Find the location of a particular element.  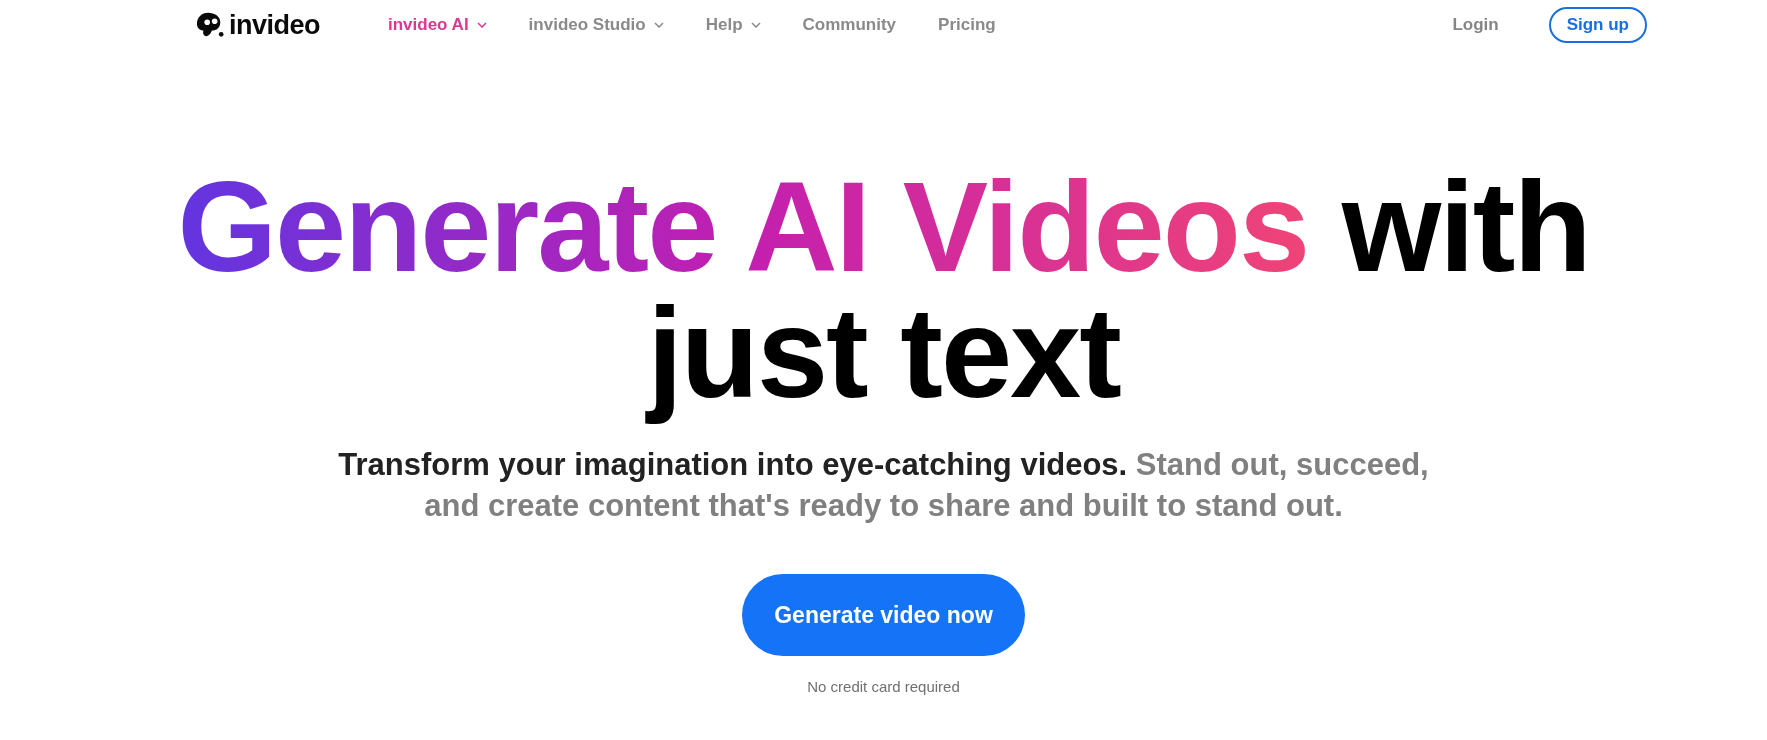

nav-link: Pricing is located at coordinates (967, 25).